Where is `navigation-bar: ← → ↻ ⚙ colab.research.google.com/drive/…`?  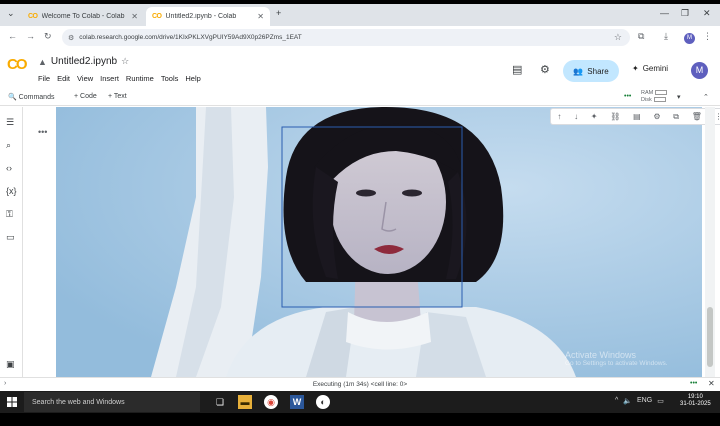 navigation-bar: ← → ↻ ⚙ colab.research.google.com/drive/… is located at coordinates (360, 37).